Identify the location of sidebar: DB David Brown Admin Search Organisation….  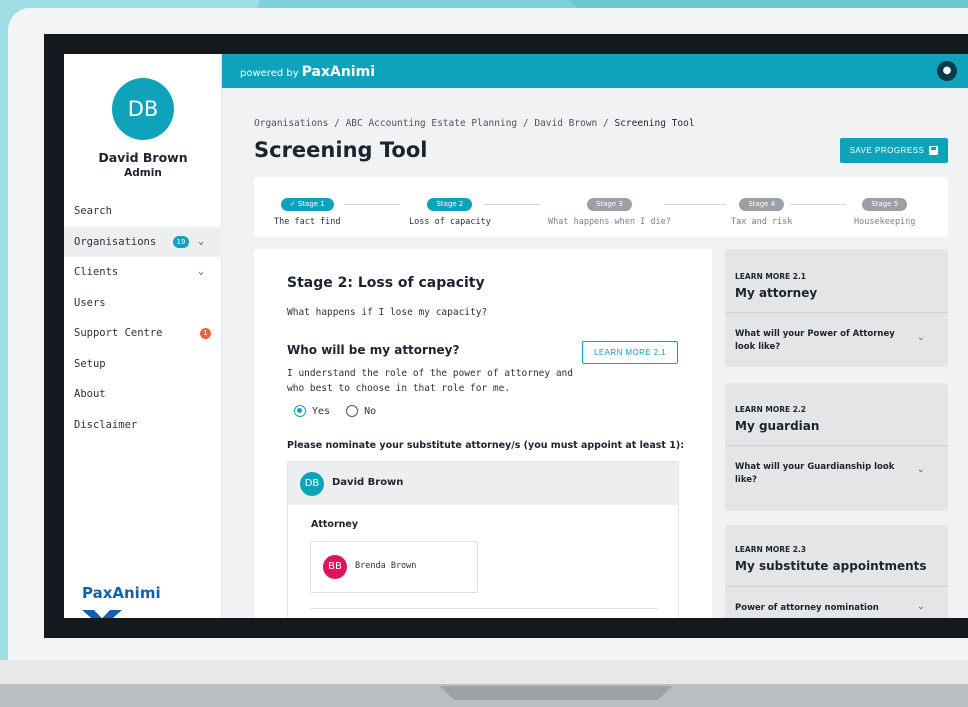
(143, 336).